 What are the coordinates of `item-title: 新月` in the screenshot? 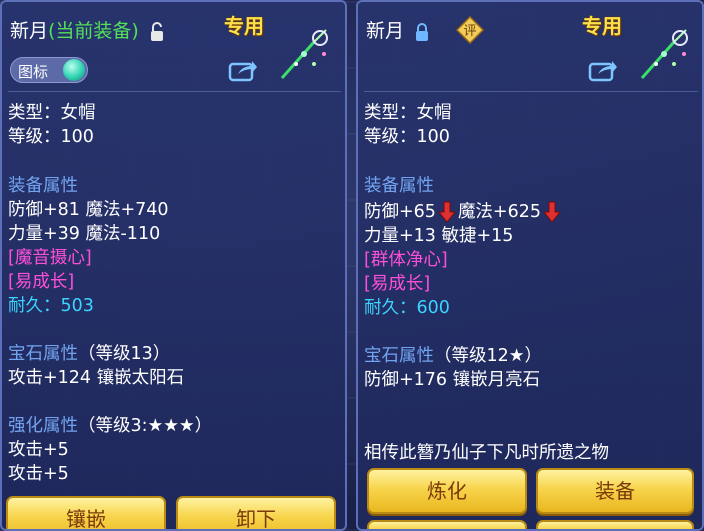 It's located at (398, 29).